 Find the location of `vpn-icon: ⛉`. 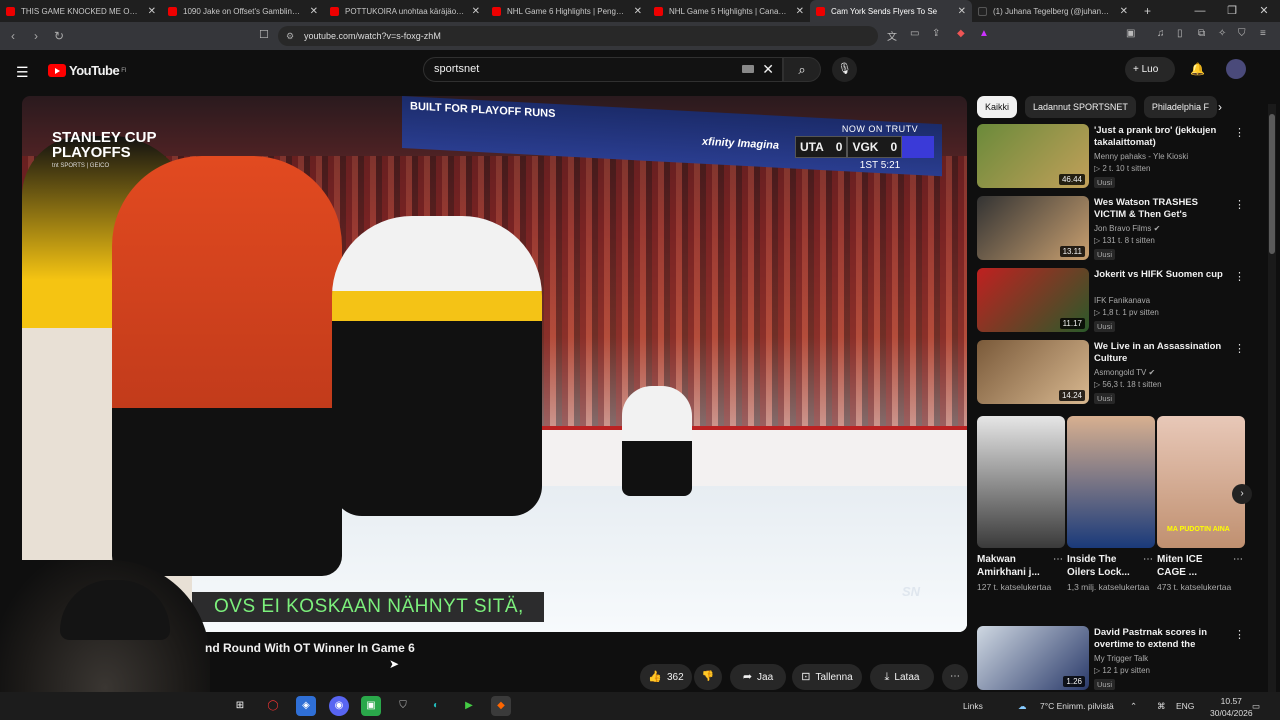

vpn-icon: ⛉ is located at coordinates (1242, 33).